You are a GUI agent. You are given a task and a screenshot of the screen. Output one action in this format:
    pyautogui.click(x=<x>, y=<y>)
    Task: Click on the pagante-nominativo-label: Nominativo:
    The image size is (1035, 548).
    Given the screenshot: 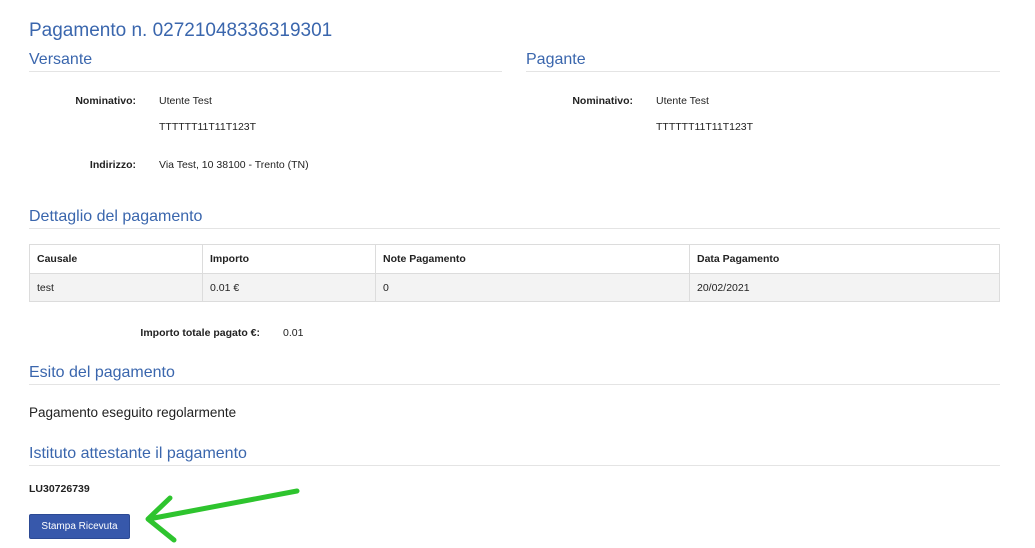 What is the action you would take?
    pyautogui.click(x=602, y=101)
    